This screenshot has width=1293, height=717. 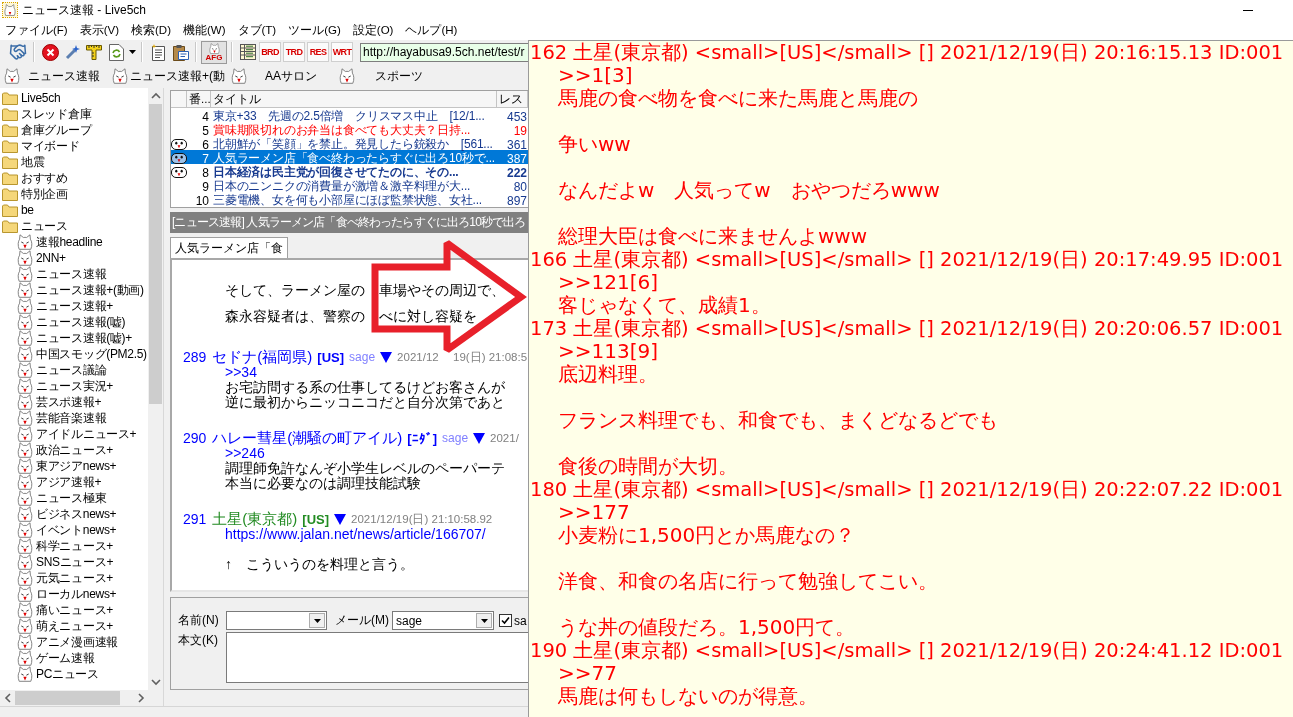 What do you see at coordinates (373, 30) in the screenshot?
I see `menu-item: 設定(O)` at bounding box center [373, 30].